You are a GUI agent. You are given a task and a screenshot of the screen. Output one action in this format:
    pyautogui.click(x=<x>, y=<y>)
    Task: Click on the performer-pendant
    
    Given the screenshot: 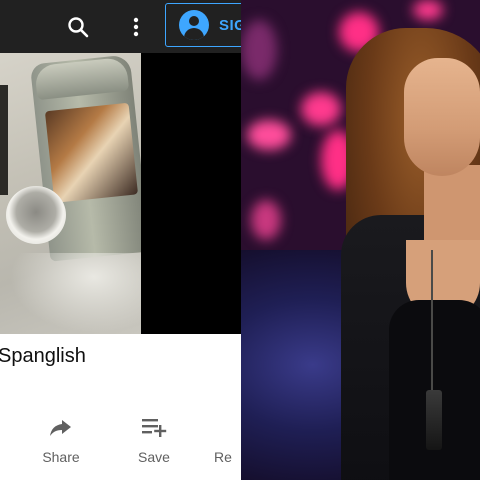 What is the action you would take?
    pyautogui.click(x=434, y=420)
    